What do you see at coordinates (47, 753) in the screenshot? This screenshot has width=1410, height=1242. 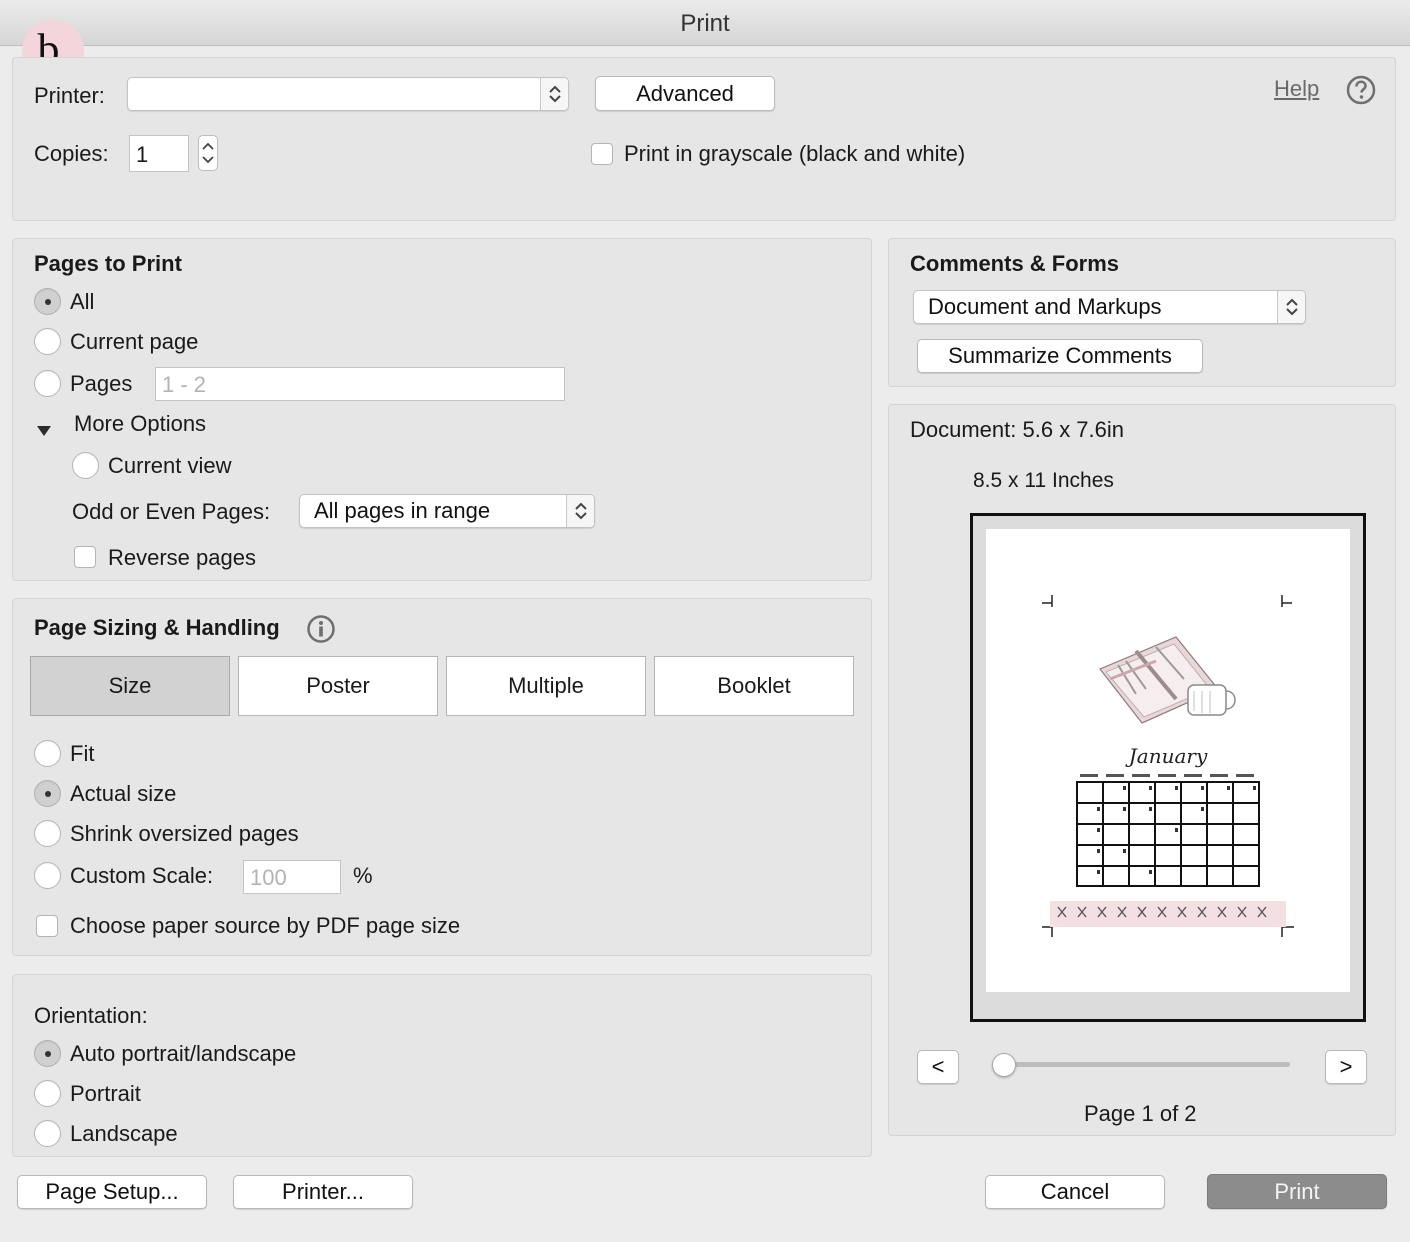 I see `radio-fit` at bounding box center [47, 753].